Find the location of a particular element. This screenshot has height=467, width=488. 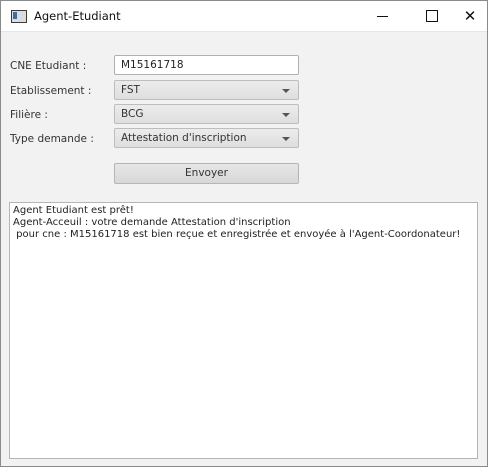

maximize-button is located at coordinates (432, 16).